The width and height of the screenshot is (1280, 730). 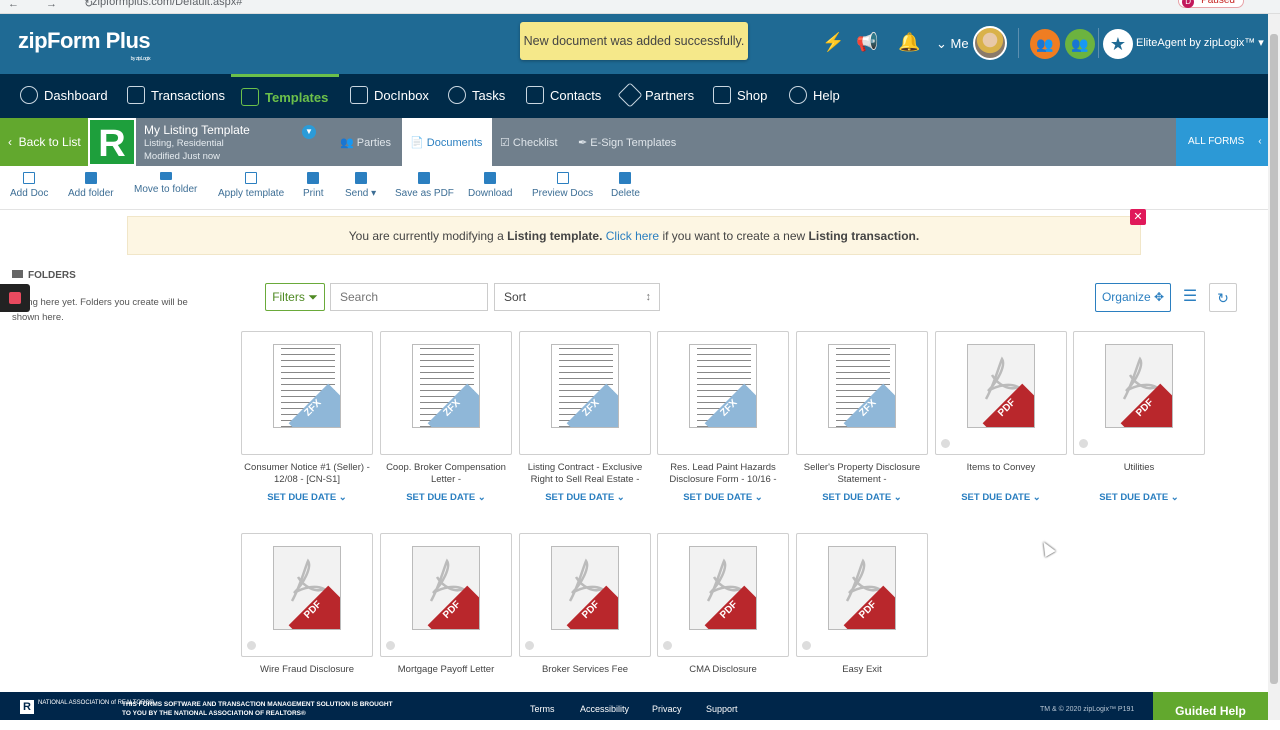 I want to click on pen-icon: ✒, so click(x=584, y=143).